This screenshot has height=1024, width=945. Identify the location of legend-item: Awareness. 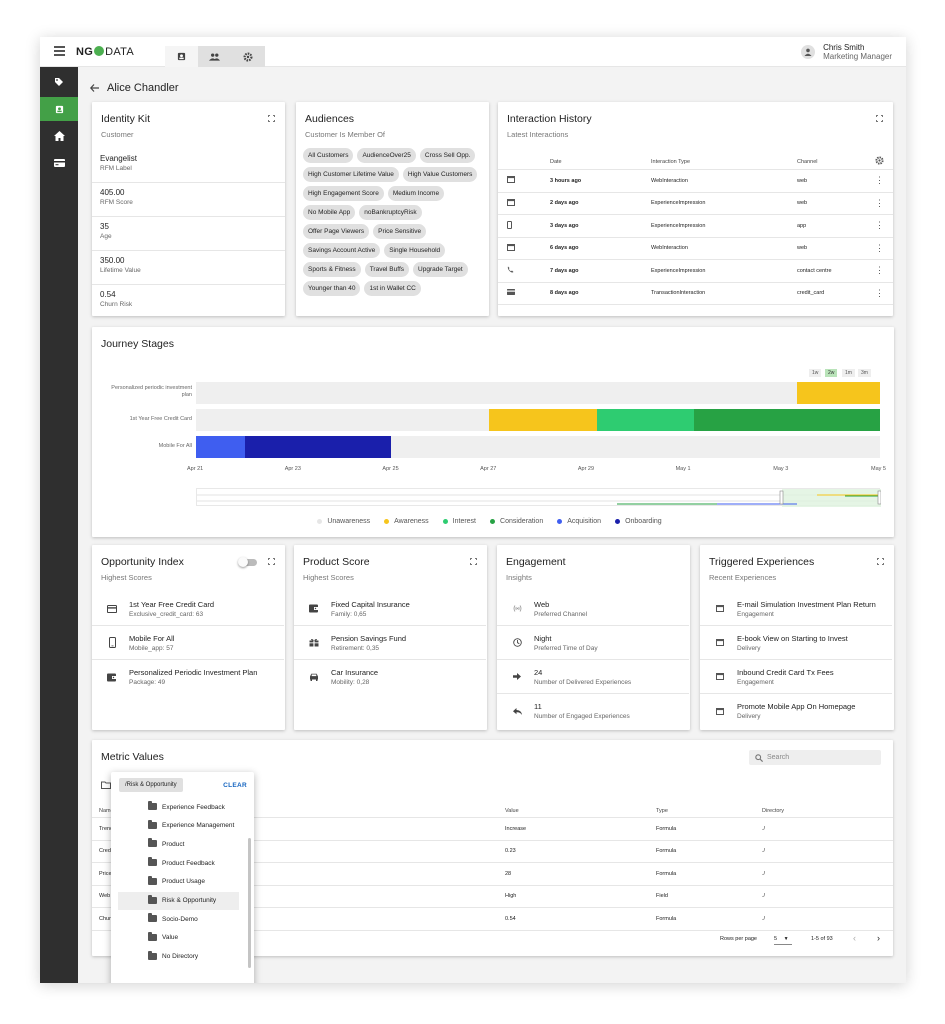
(406, 521).